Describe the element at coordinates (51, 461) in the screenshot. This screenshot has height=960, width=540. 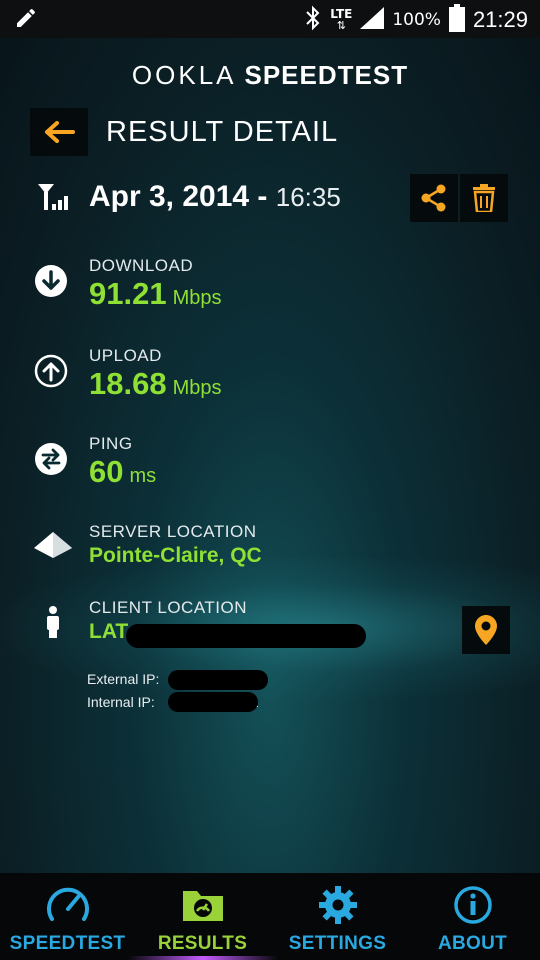
I see `ping-exchange-icon` at that location.